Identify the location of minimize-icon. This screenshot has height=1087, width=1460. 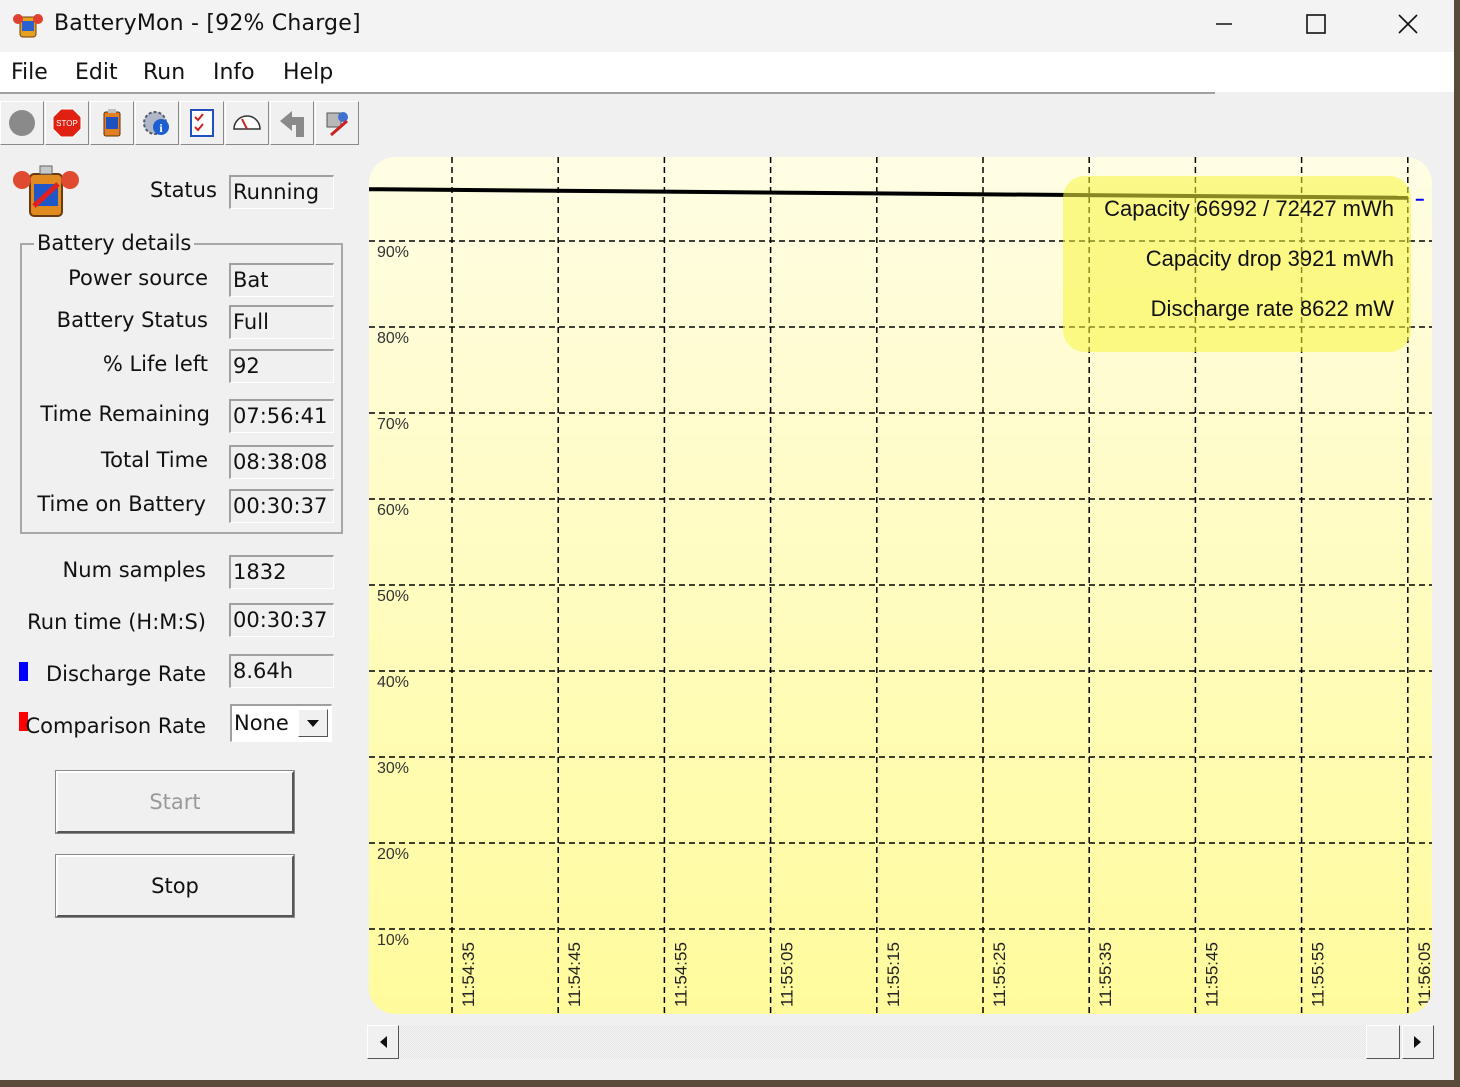
(1224, 24).